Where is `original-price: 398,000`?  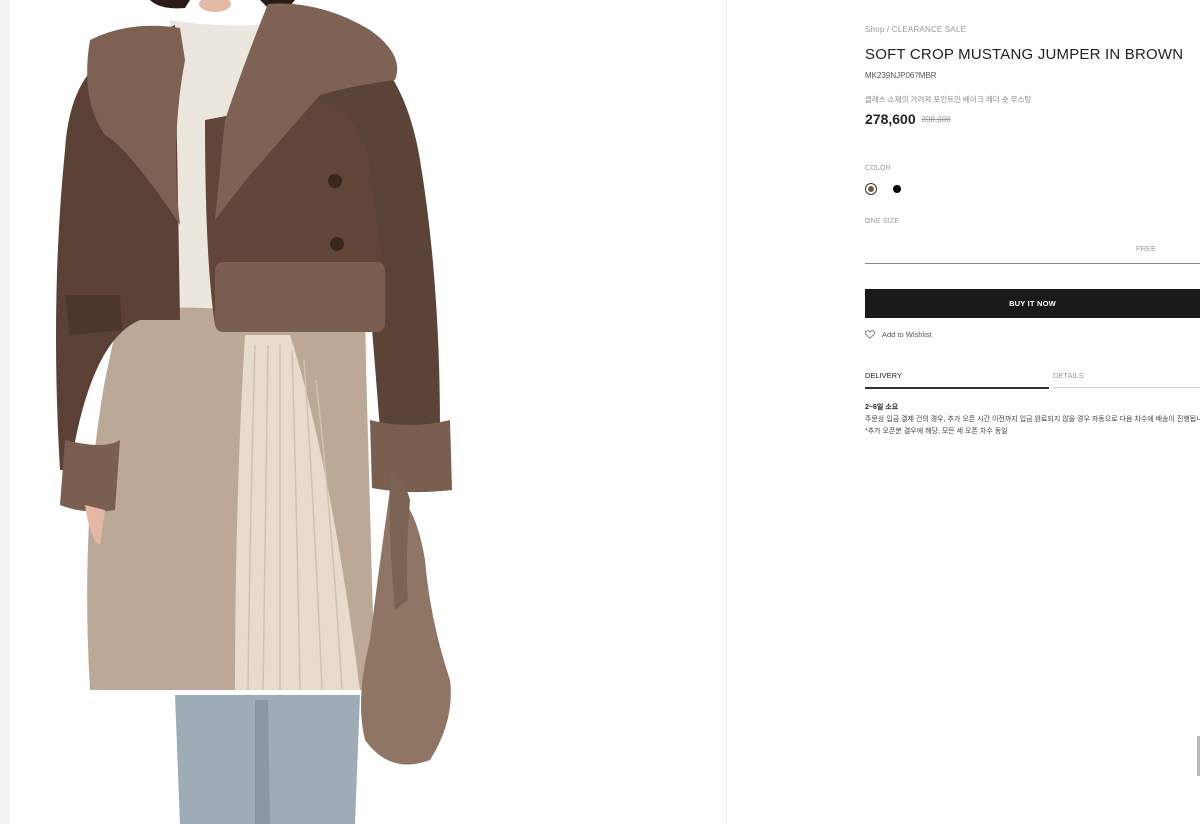
original-price: 398,000 is located at coordinates (936, 119).